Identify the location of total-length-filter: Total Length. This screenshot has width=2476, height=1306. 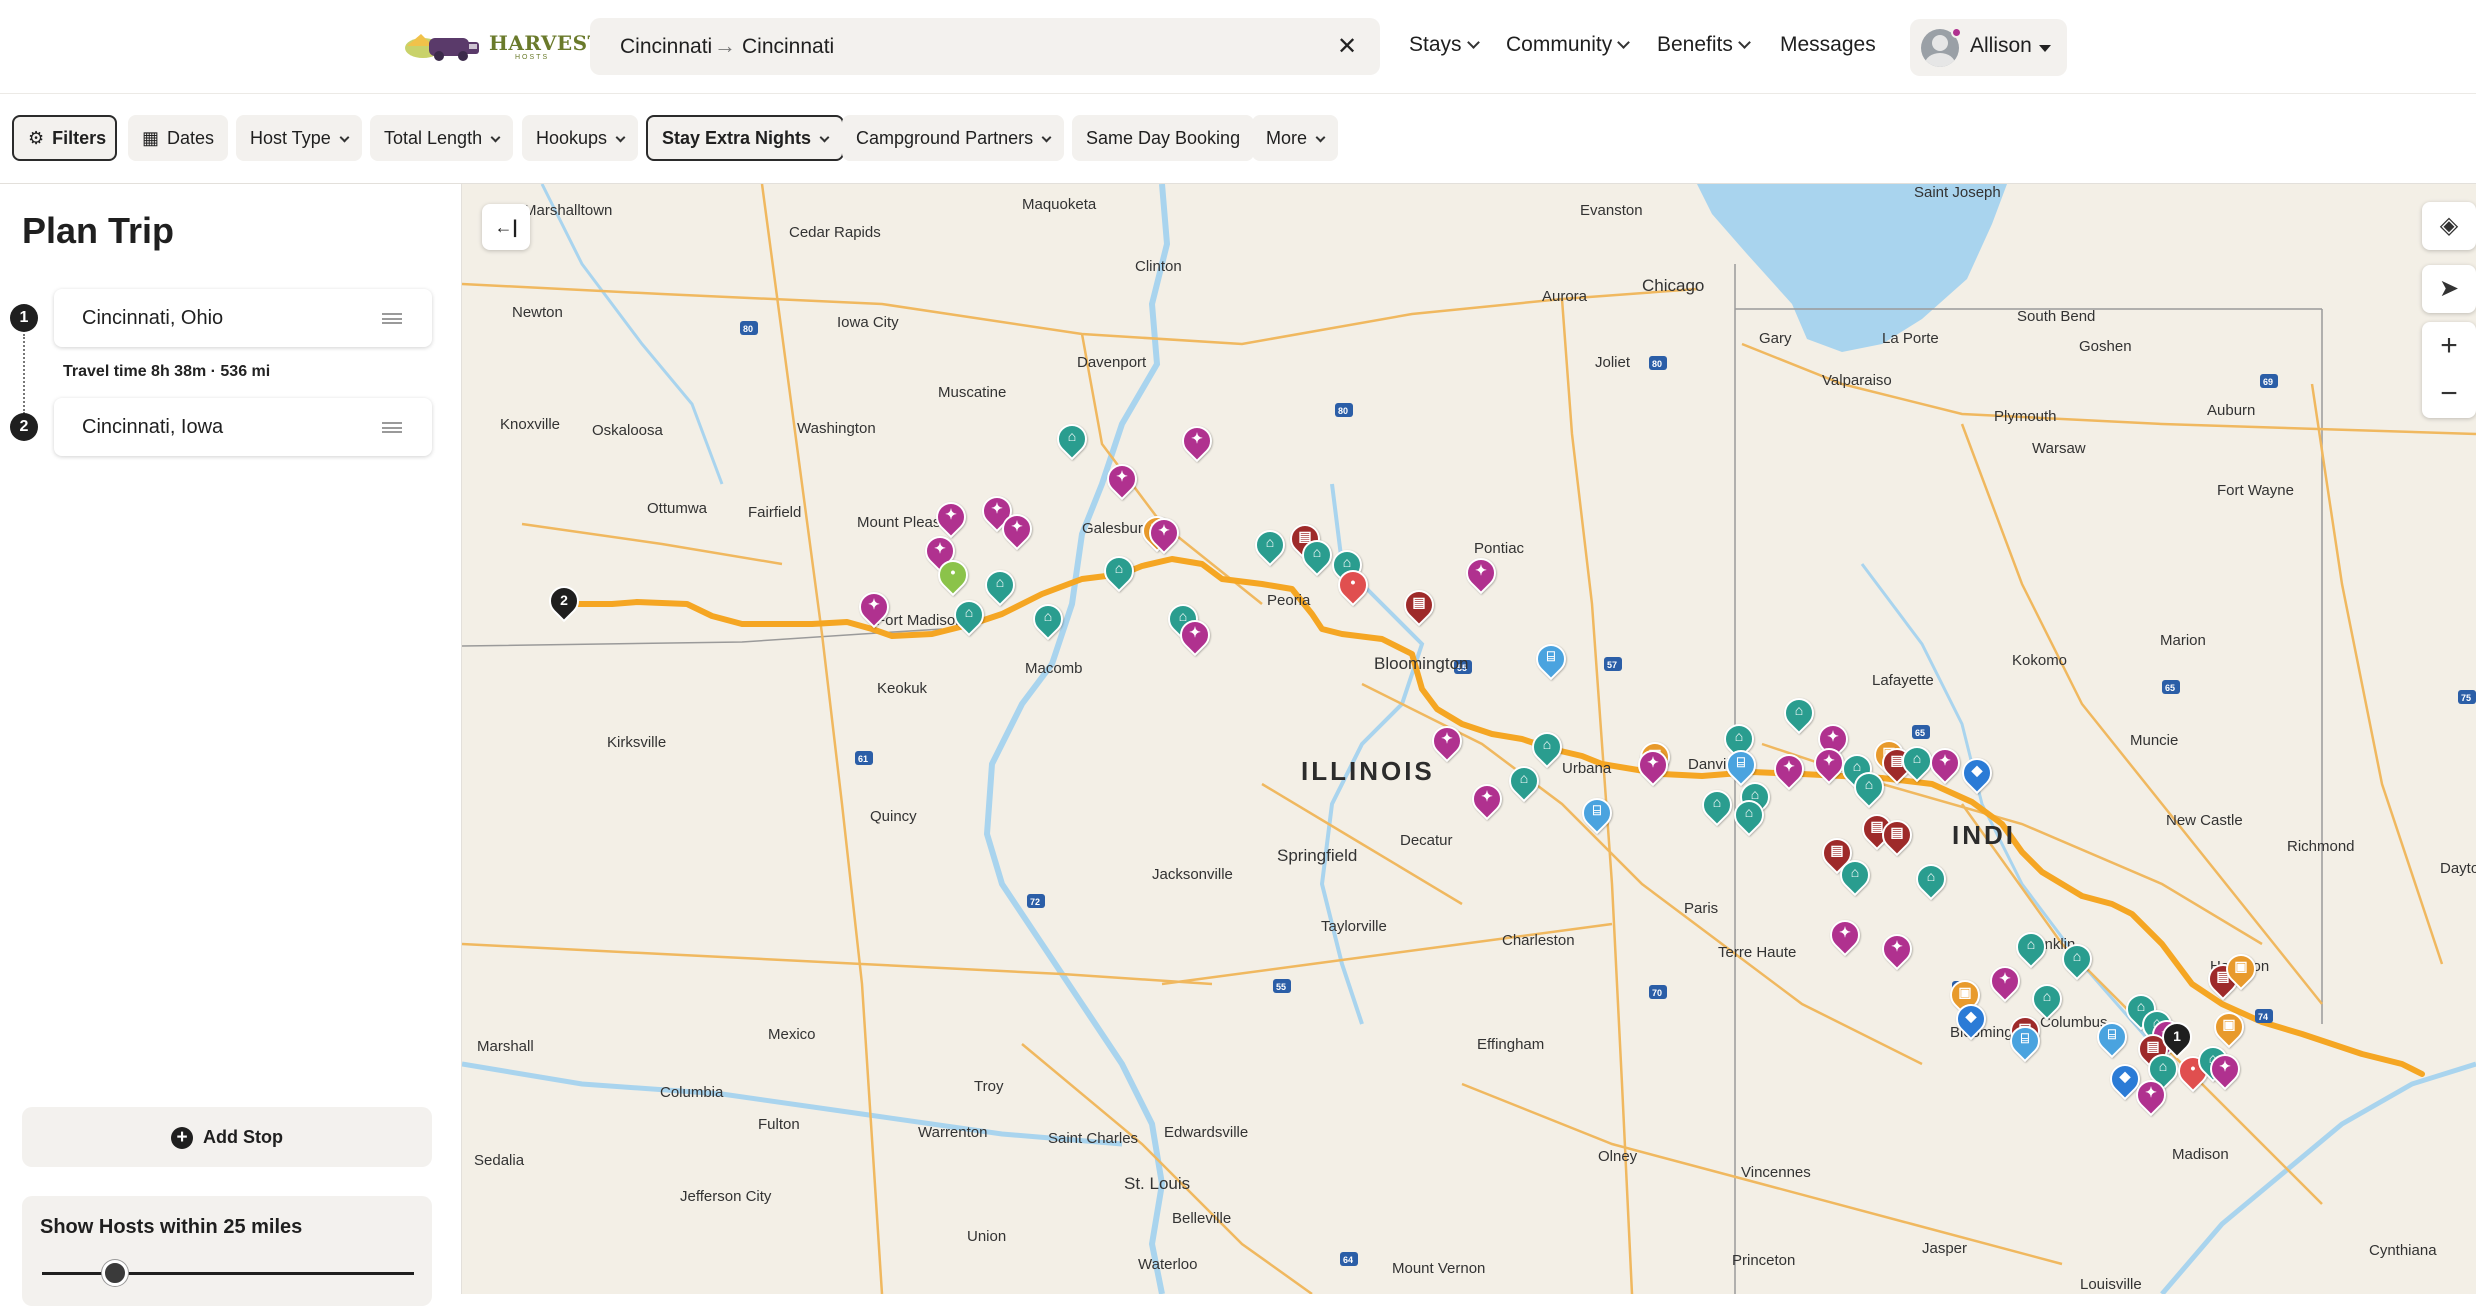
(442, 138).